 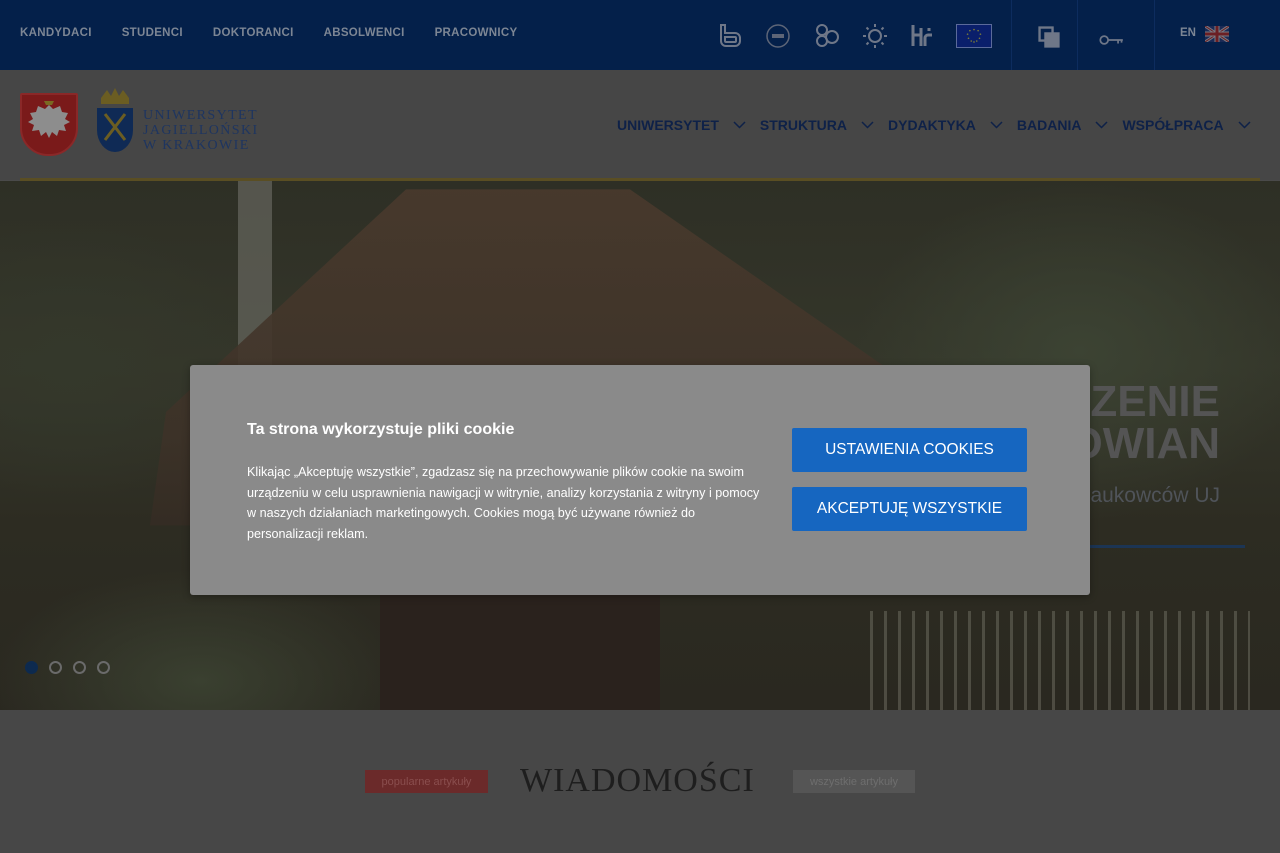 I want to click on nav-badania: BADANIA, so click(x=1063, y=125).